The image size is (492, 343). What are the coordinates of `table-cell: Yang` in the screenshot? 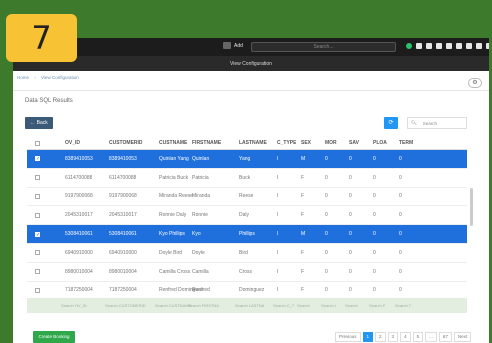 It's located at (245, 158).